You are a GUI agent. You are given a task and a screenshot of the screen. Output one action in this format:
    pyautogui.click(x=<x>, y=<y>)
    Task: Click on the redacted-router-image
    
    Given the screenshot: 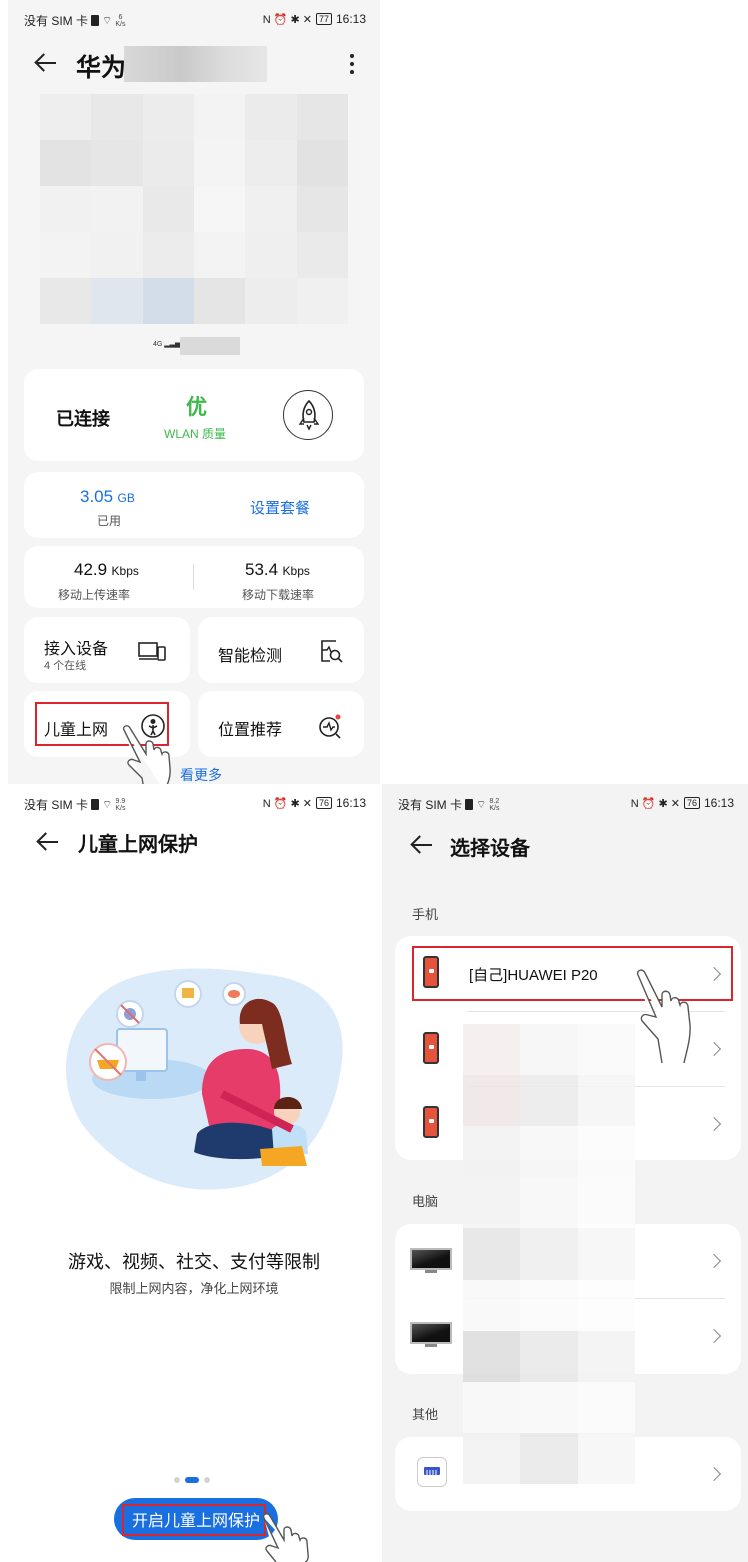 What is the action you would take?
    pyautogui.click(x=194, y=209)
    